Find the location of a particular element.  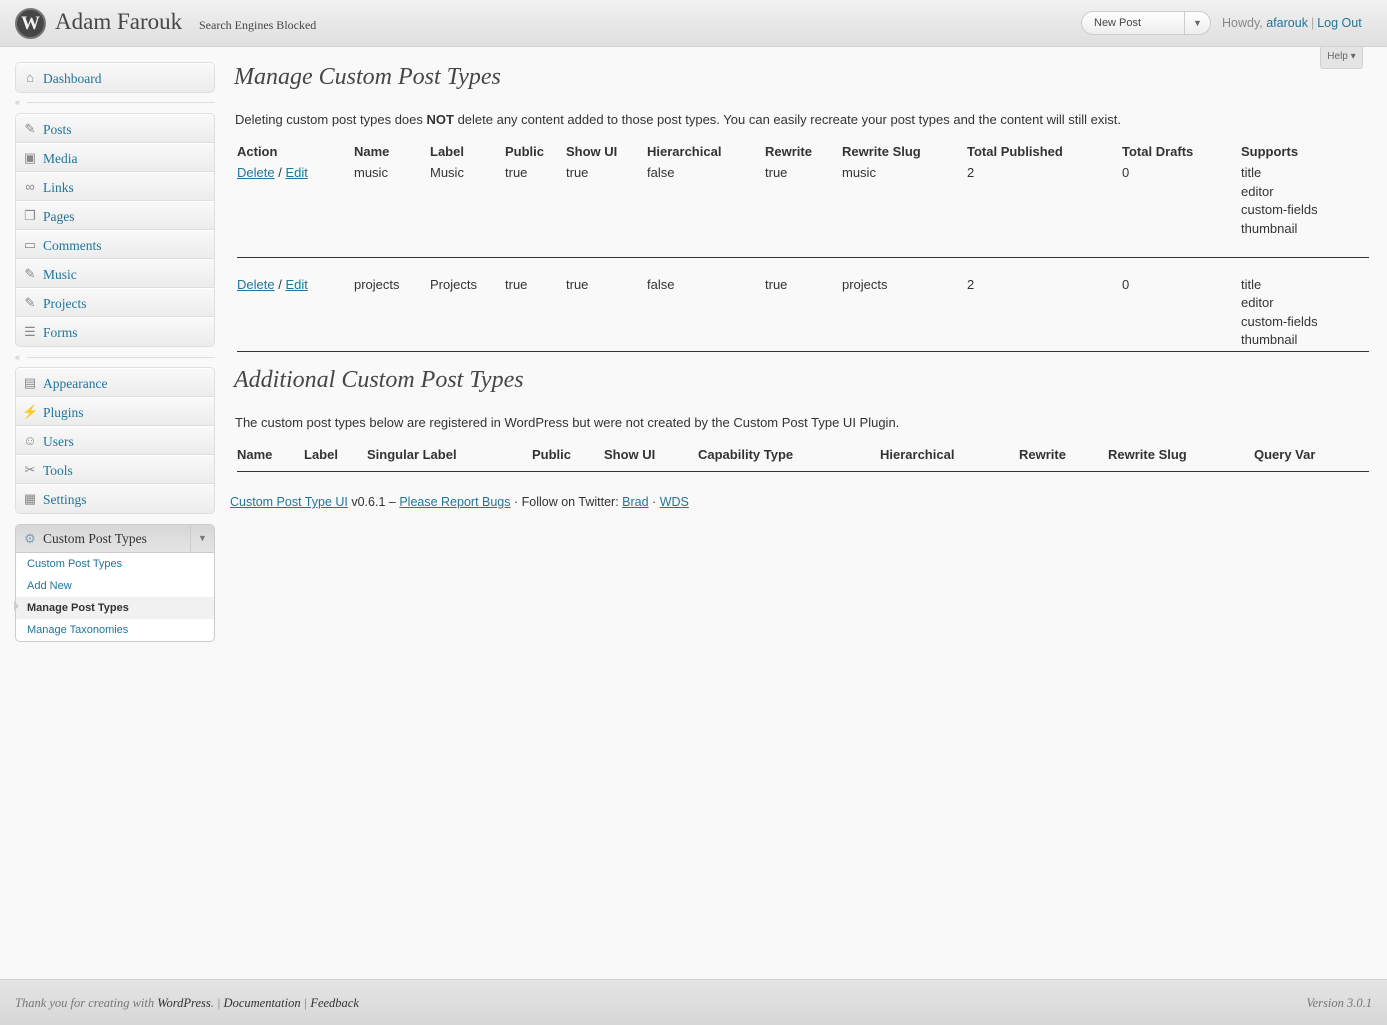

submenu-add-new: Add New is located at coordinates (115, 586).